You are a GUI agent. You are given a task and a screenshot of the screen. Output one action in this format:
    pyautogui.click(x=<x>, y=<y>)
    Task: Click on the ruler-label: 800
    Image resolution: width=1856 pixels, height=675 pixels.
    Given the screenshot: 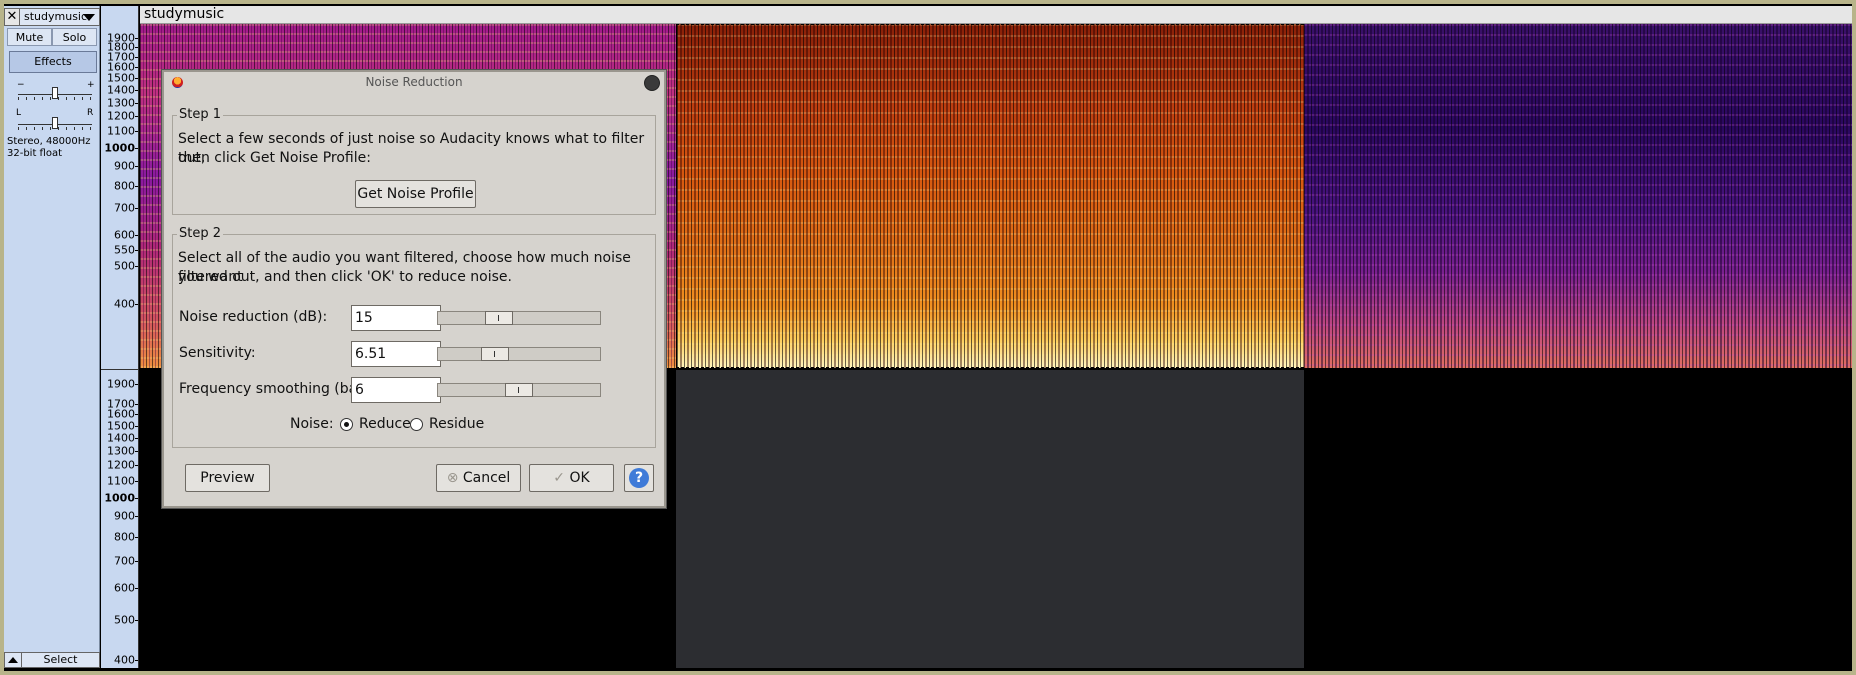 What is the action you would take?
    pyautogui.click(x=124, y=186)
    